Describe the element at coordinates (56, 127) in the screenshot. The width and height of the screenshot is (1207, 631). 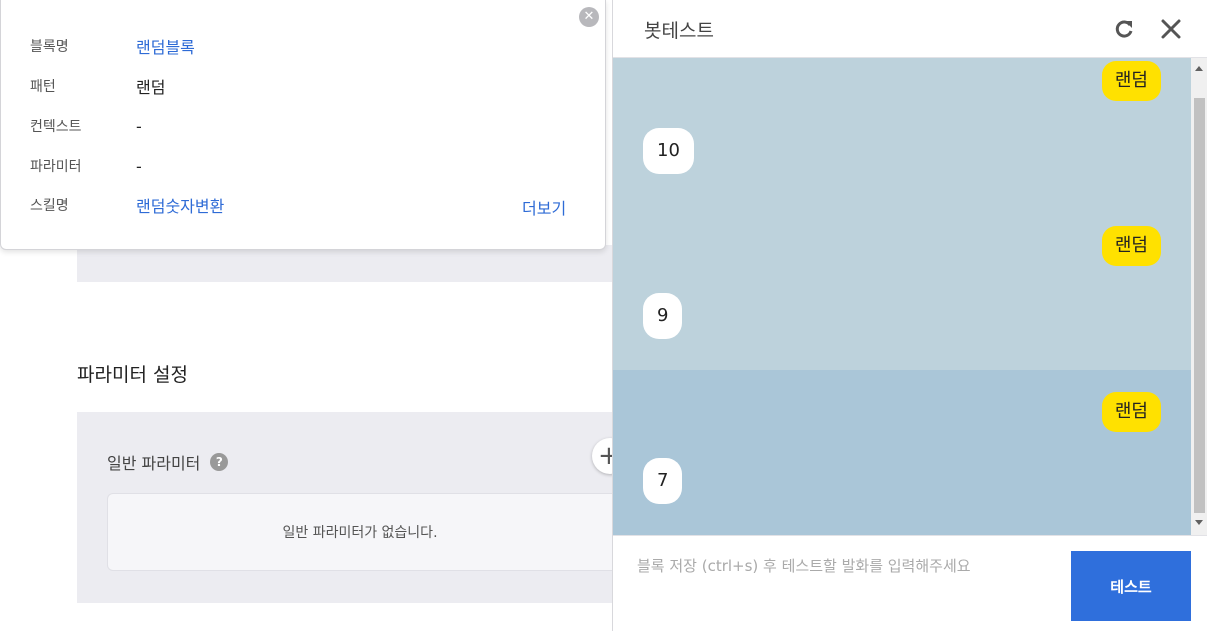
I see `info-label: 컨텍스트` at that location.